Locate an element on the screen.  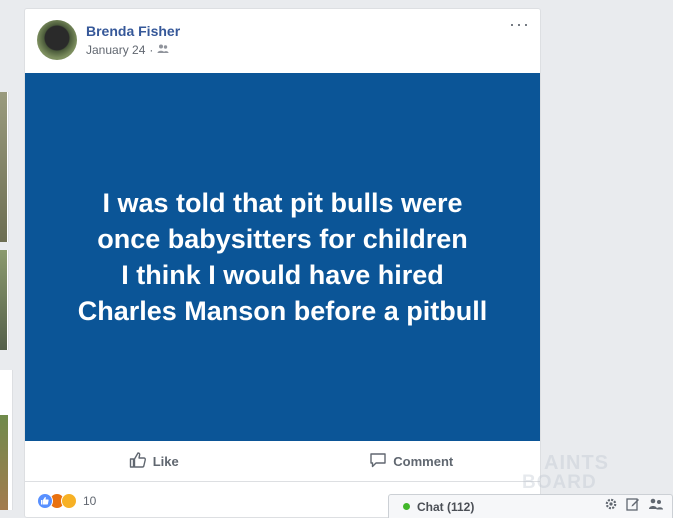
post-date: January 24 is located at coordinates (115, 50).